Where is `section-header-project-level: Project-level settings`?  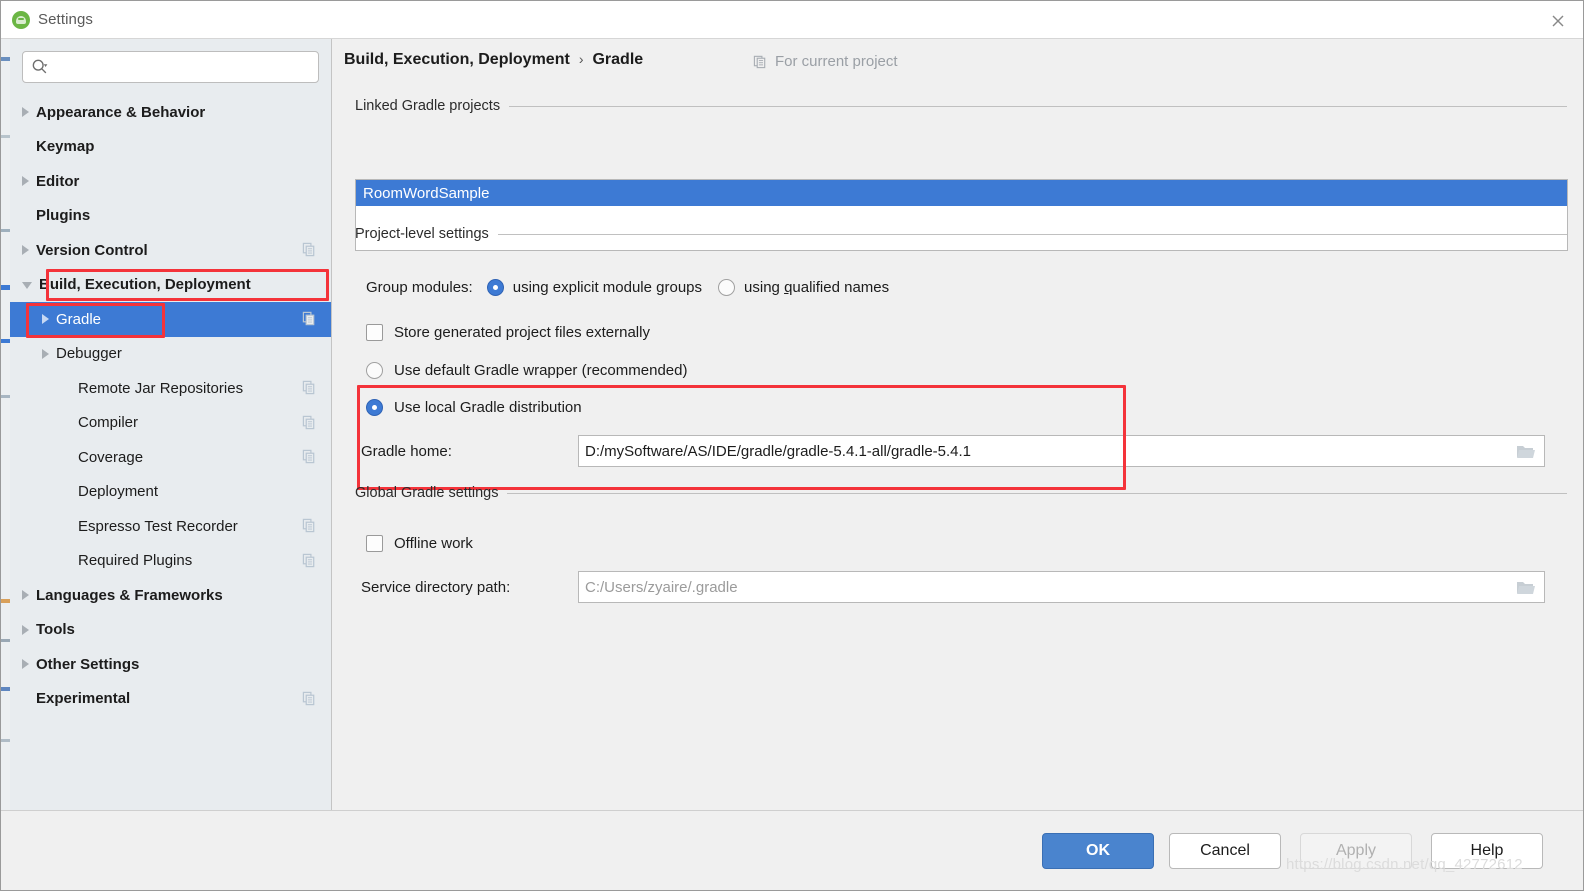 section-header-project-level: Project-level settings is located at coordinates (961, 234).